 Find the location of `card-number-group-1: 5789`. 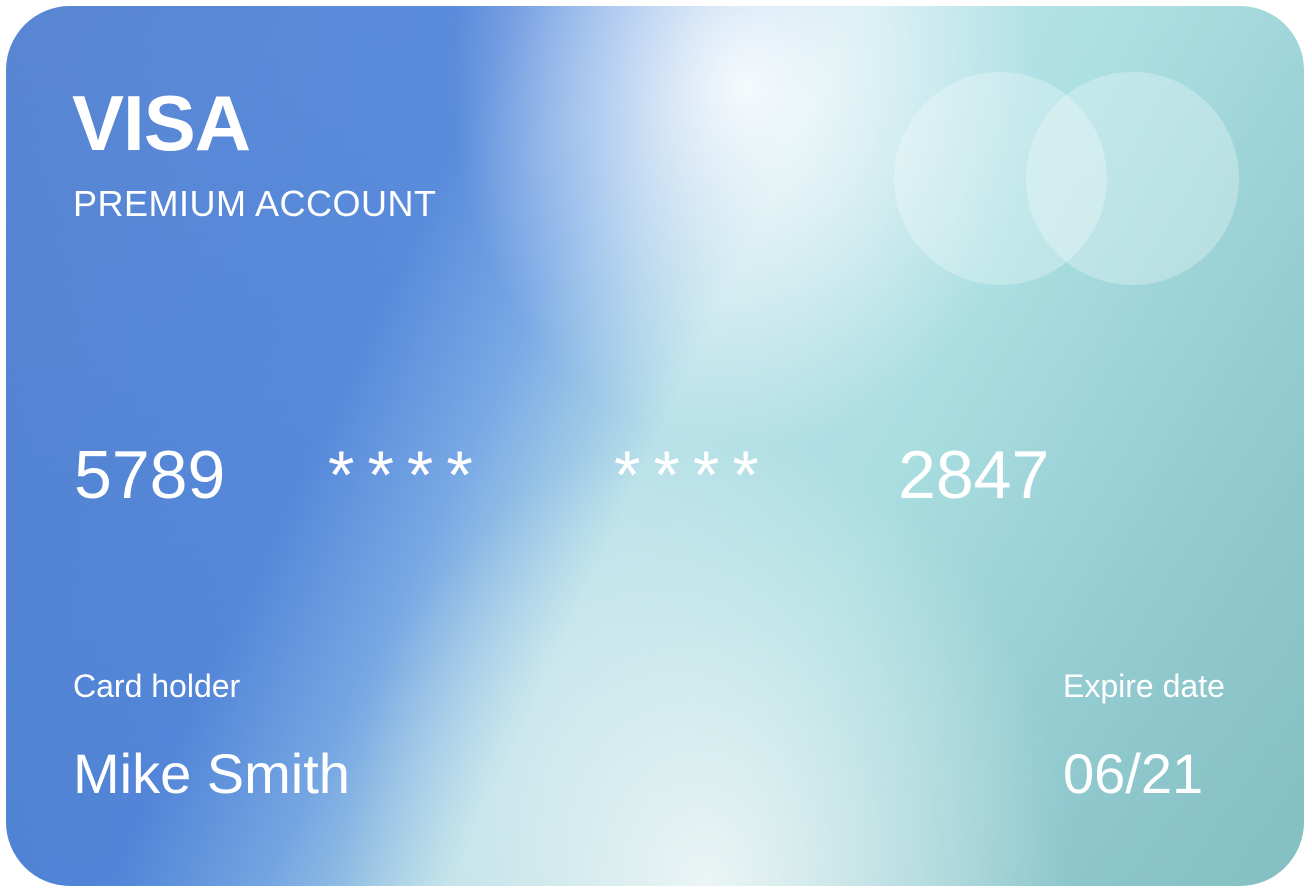

card-number-group-1: 5789 is located at coordinates (150, 475).